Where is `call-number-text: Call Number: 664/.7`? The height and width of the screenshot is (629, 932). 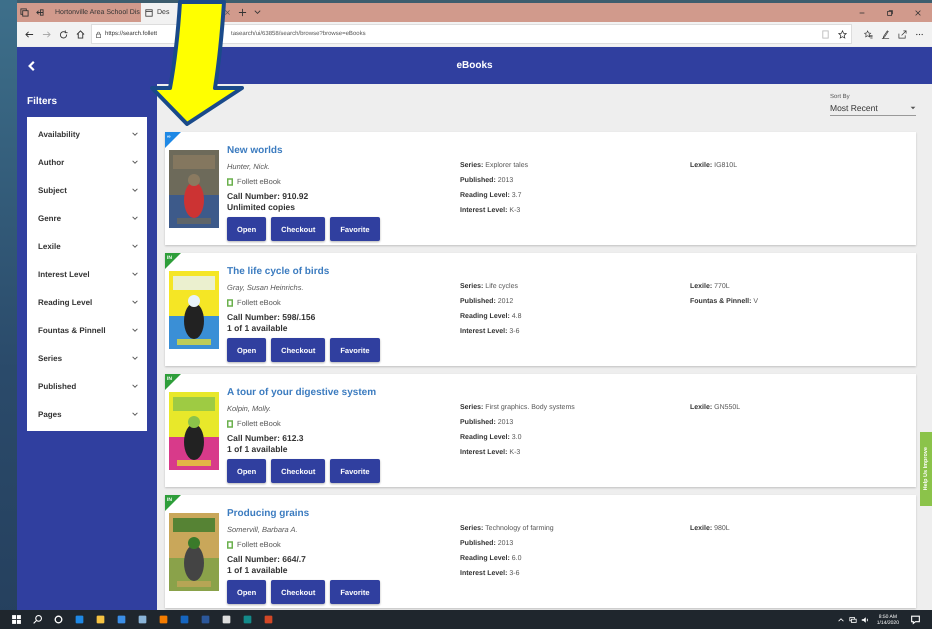
call-number-text: Call Number: 664/.7 is located at coordinates (267, 559).